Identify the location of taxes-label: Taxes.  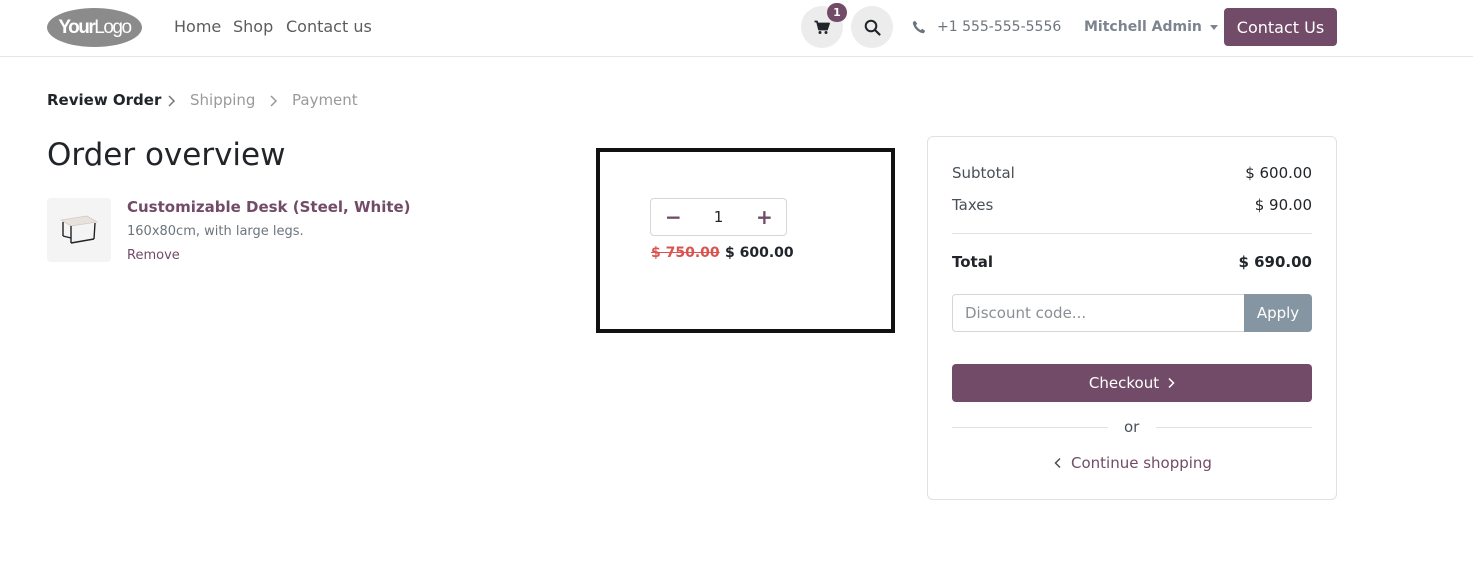
(973, 205).